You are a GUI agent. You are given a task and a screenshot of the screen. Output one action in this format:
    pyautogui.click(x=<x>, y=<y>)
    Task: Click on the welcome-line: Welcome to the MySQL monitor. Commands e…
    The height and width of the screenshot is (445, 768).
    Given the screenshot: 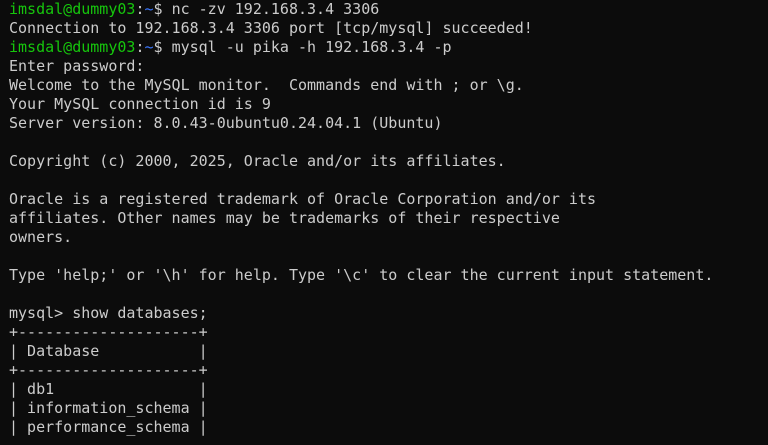 What is the action you would take?
    pyautogui.click(x=266, y=85)
    